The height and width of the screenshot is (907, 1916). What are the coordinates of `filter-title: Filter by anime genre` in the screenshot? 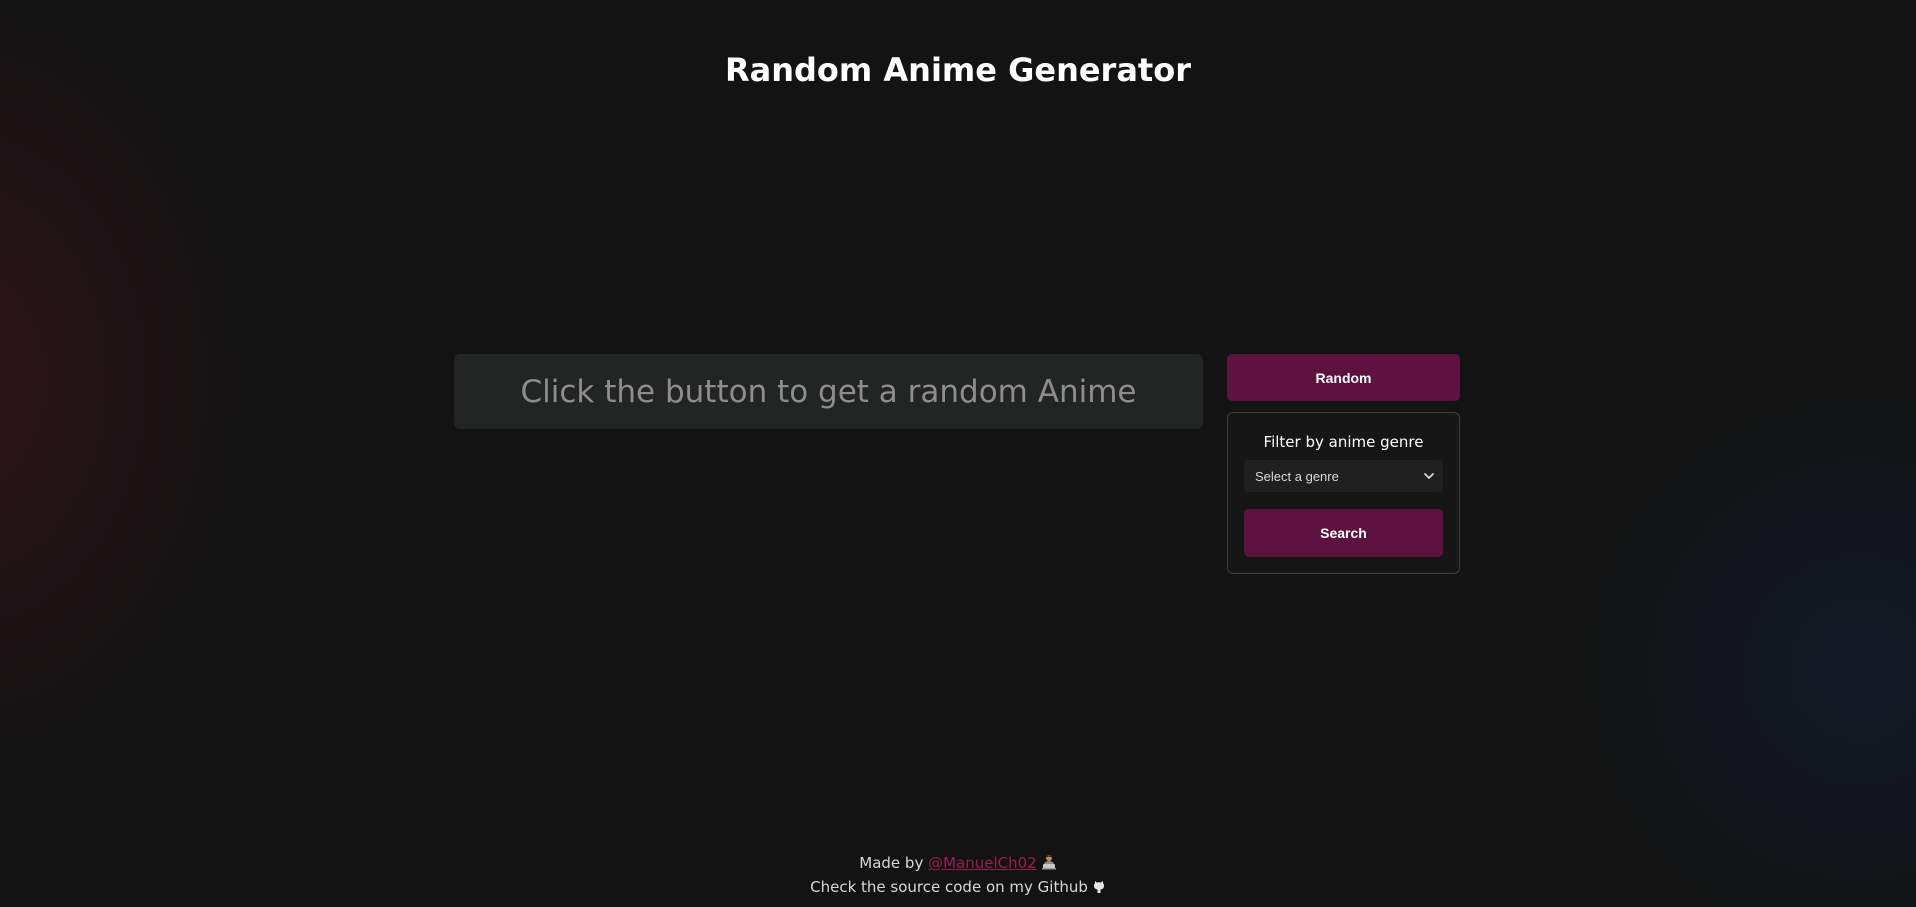 It's located at (1343, 442).